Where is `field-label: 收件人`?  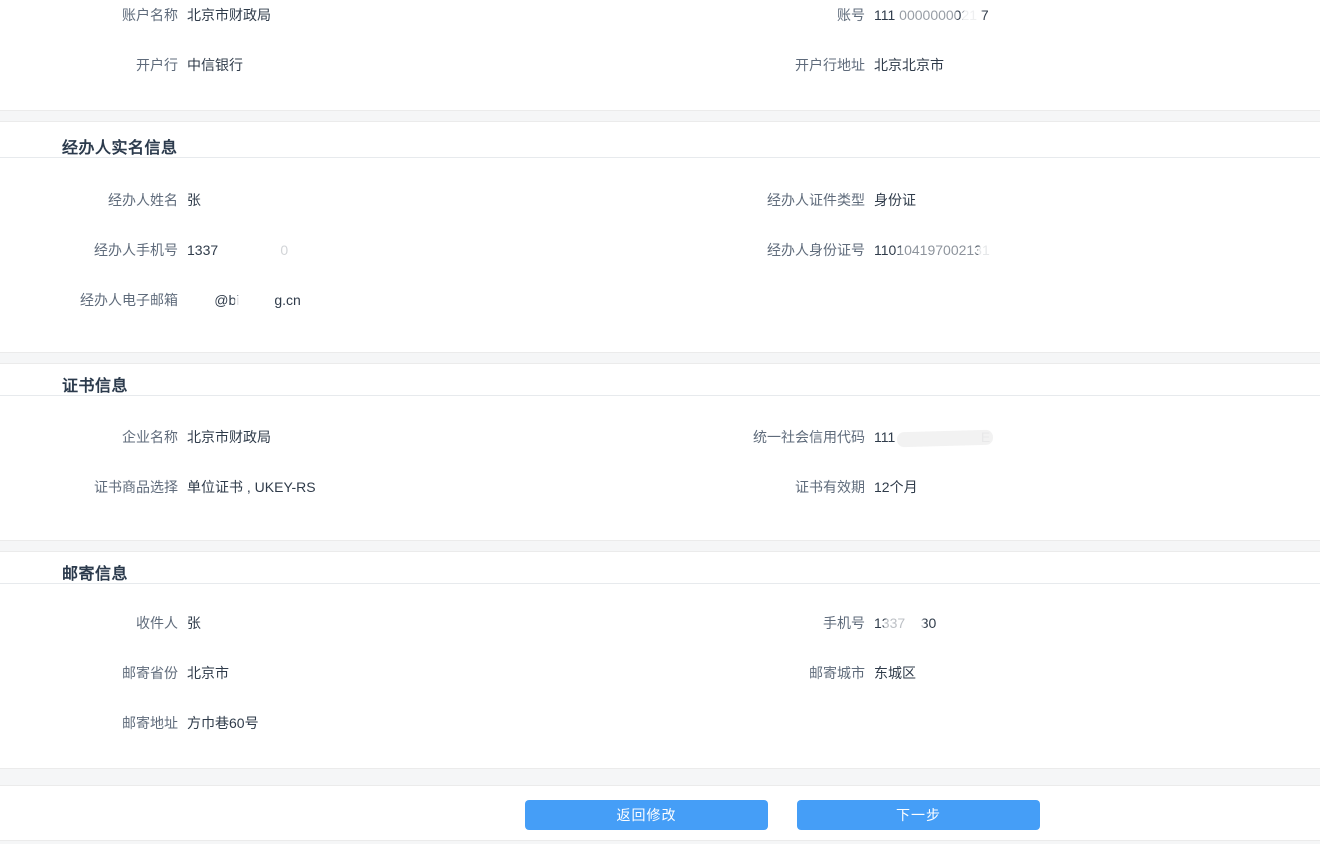
field-label: 收件人 is located at coordinates (157, 623).